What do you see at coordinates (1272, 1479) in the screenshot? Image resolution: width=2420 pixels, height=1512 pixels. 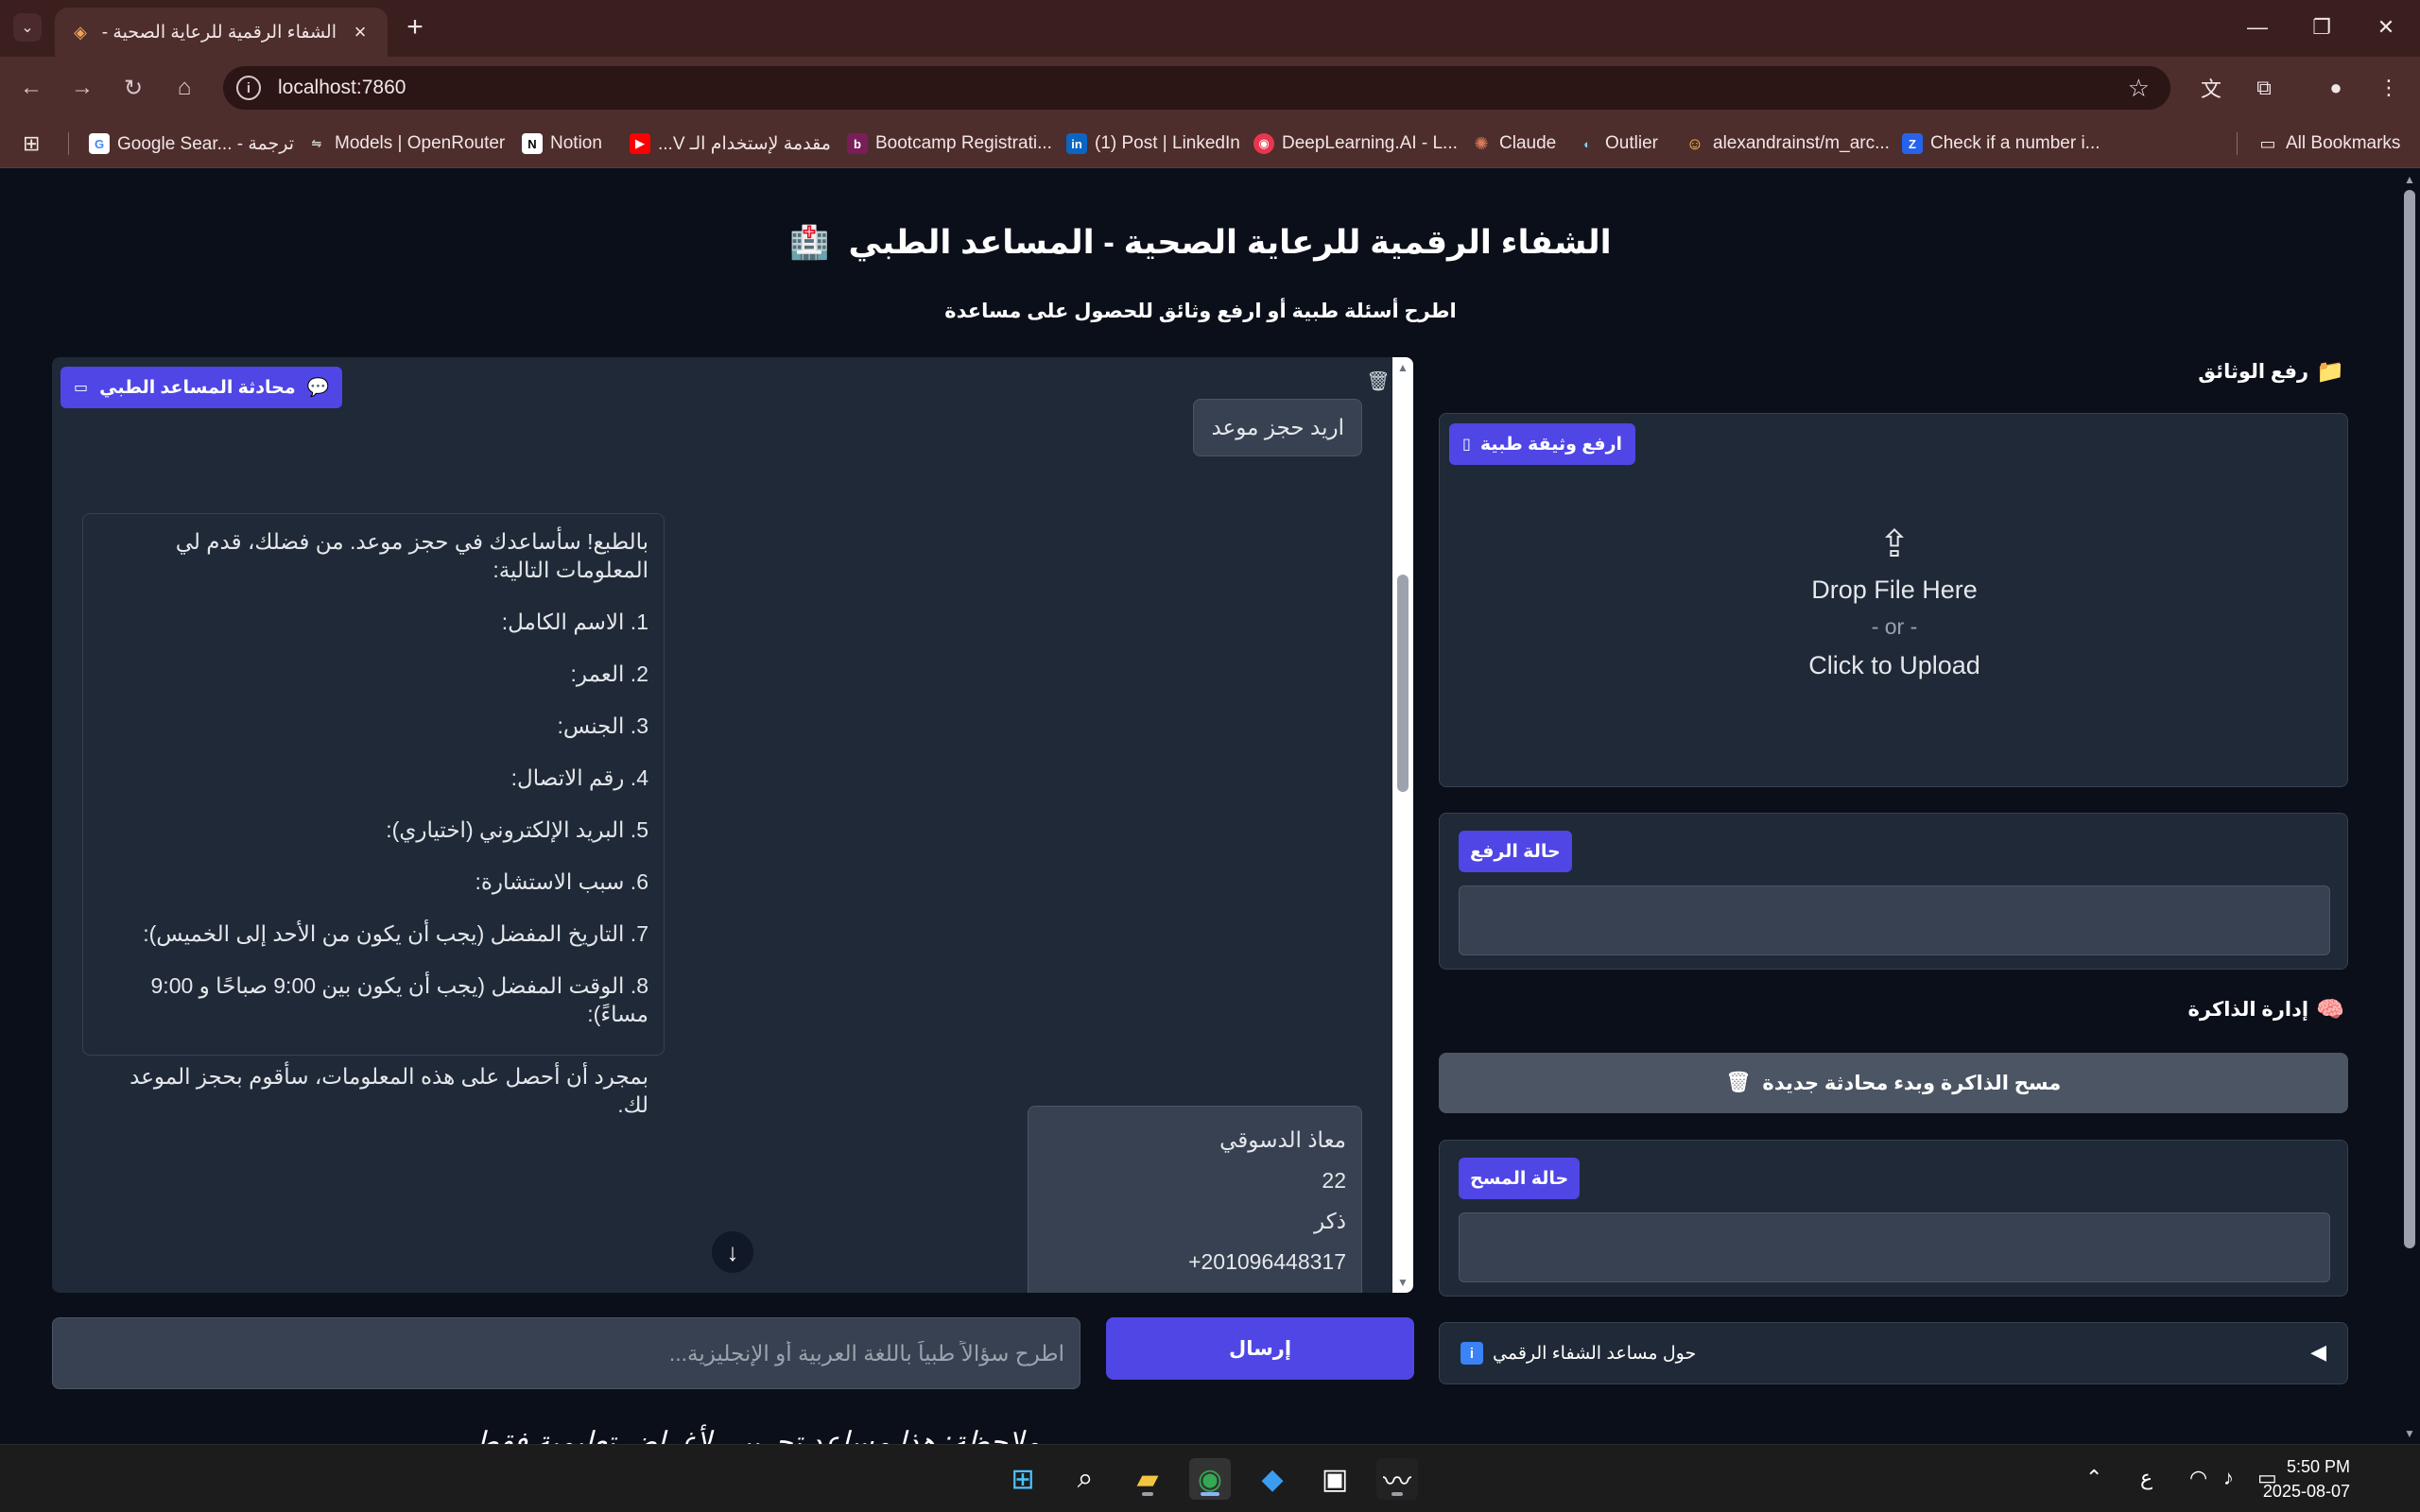 I see `vscode-icon: ◆` at bounding box center [1272, 1479].